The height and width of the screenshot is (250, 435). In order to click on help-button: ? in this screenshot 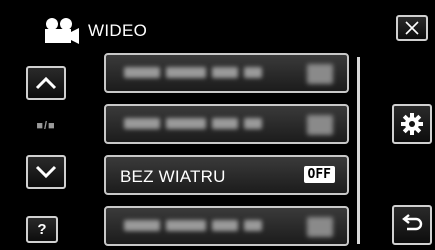, I will do `click(42, 229)`.